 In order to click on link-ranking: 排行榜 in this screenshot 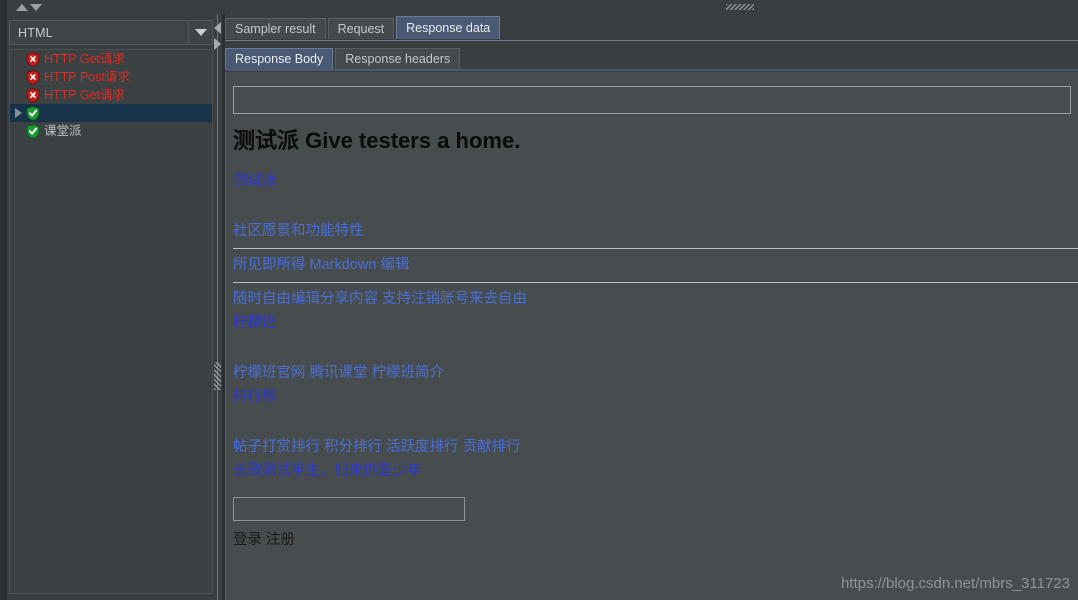, I will do `click(655, 397)`.